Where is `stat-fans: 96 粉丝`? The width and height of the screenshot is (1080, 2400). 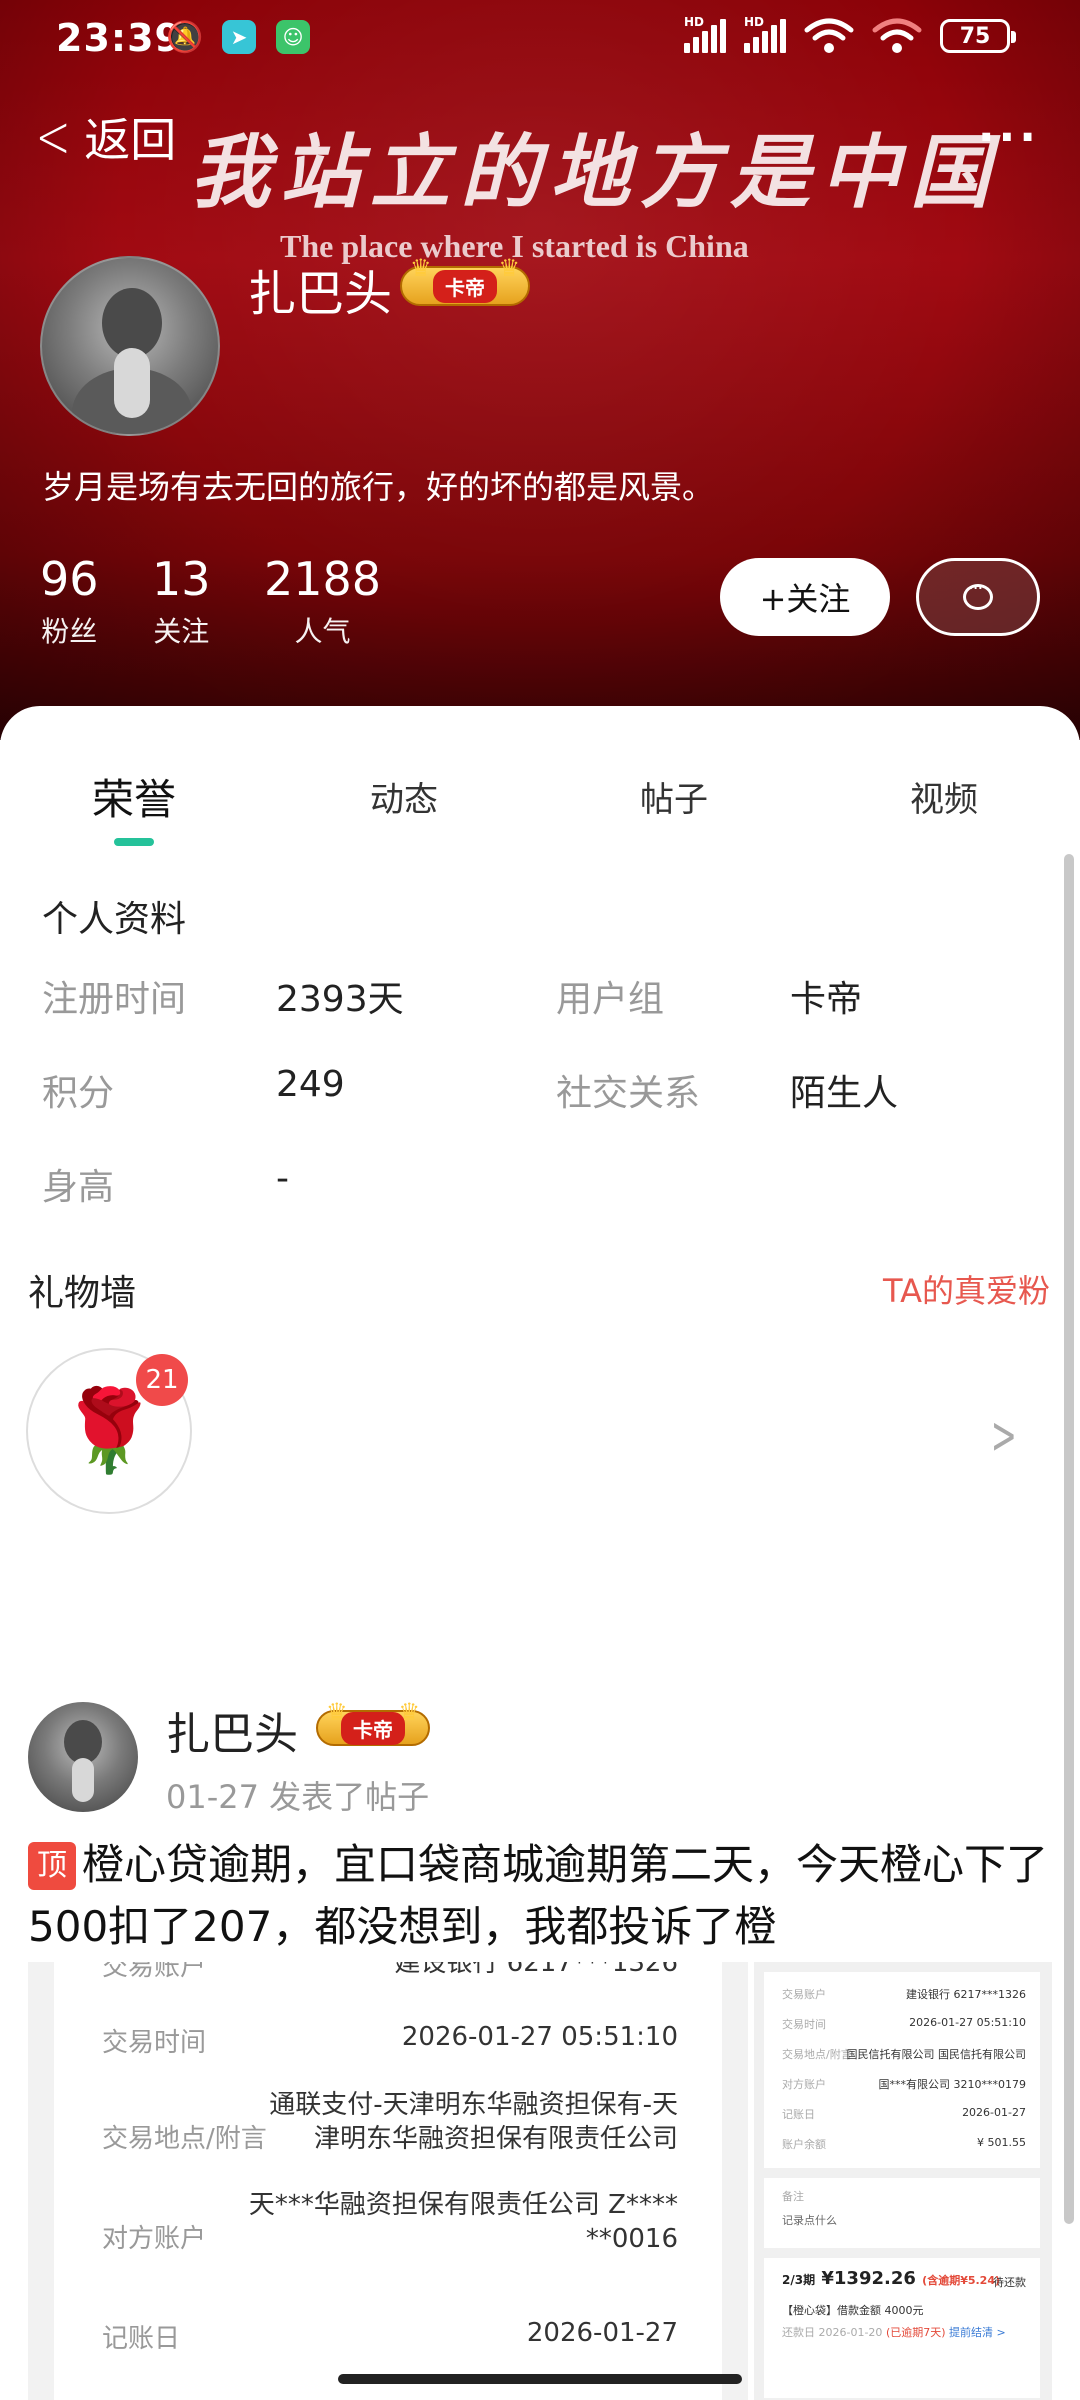 stat-fans: 96 粉丝 is located at coordinates (69, 601).